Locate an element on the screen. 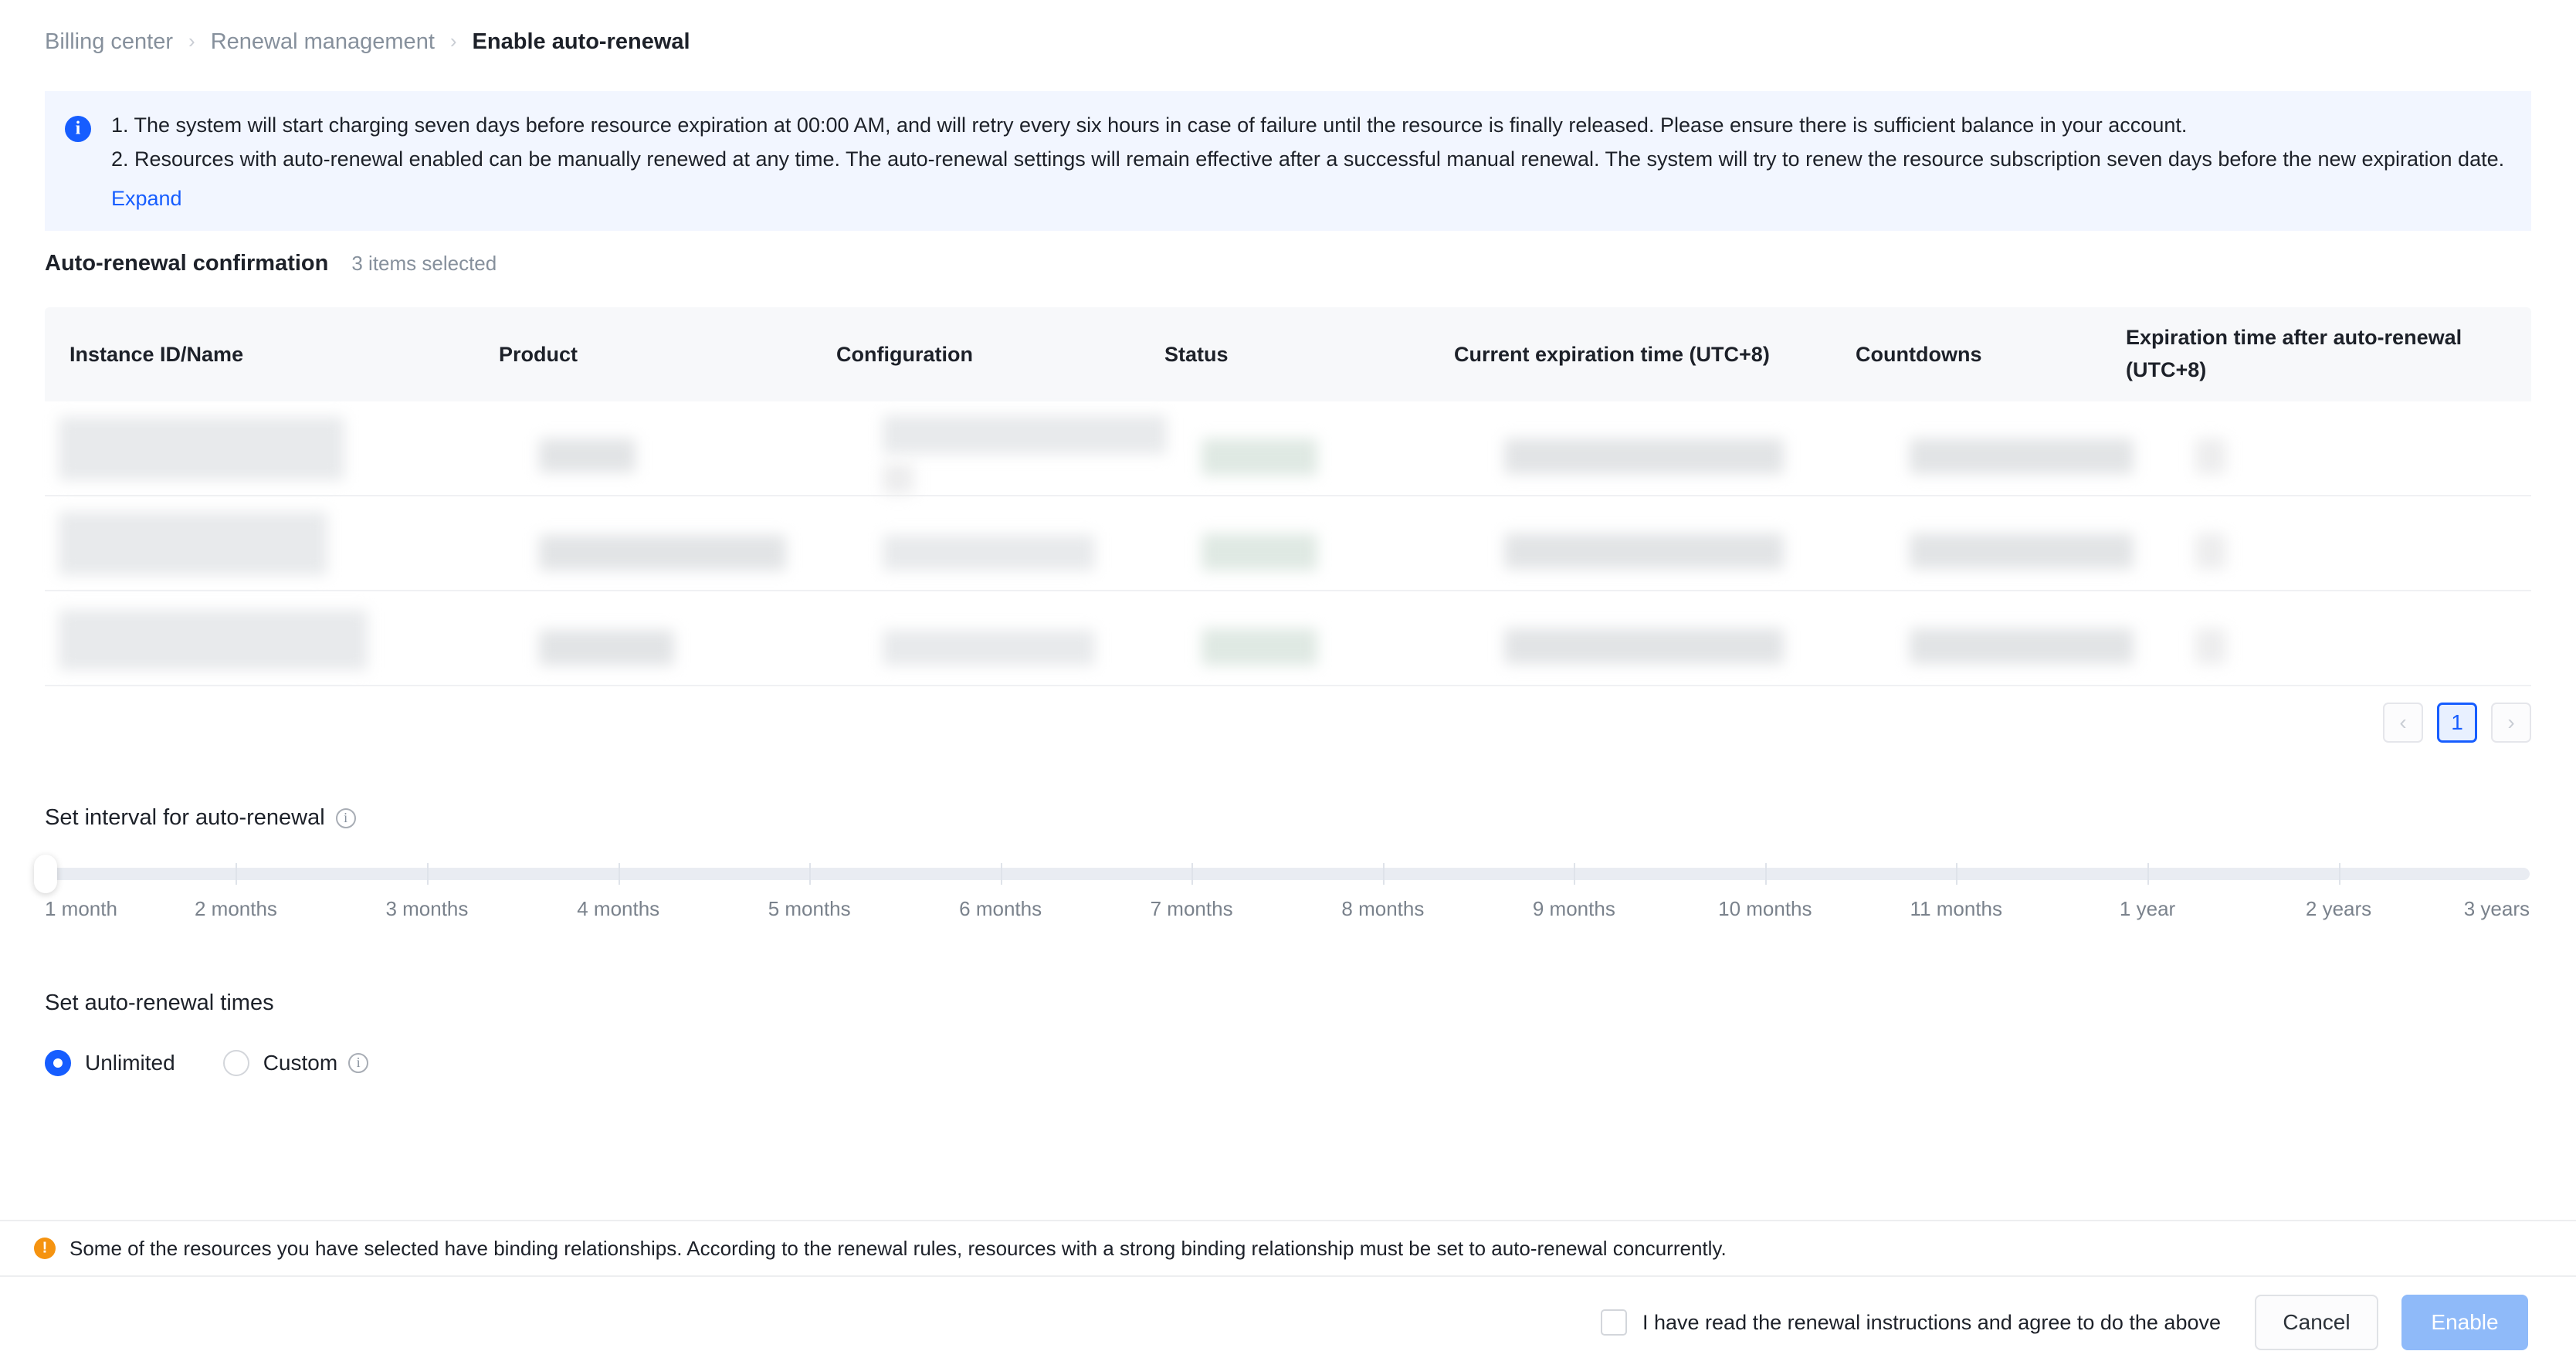  table-header-product: Product is located at coordinates (538, 354).